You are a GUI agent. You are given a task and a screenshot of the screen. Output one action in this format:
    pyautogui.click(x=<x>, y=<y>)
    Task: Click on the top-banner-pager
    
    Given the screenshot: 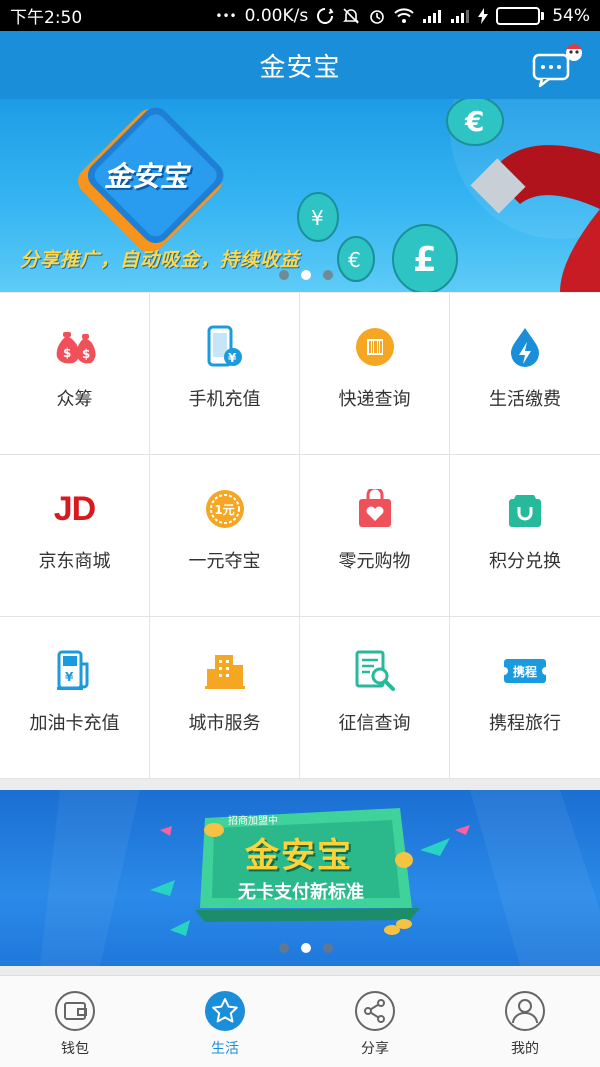 What is the action you would take?
    pyautogui.click(x=306, y=275)
    